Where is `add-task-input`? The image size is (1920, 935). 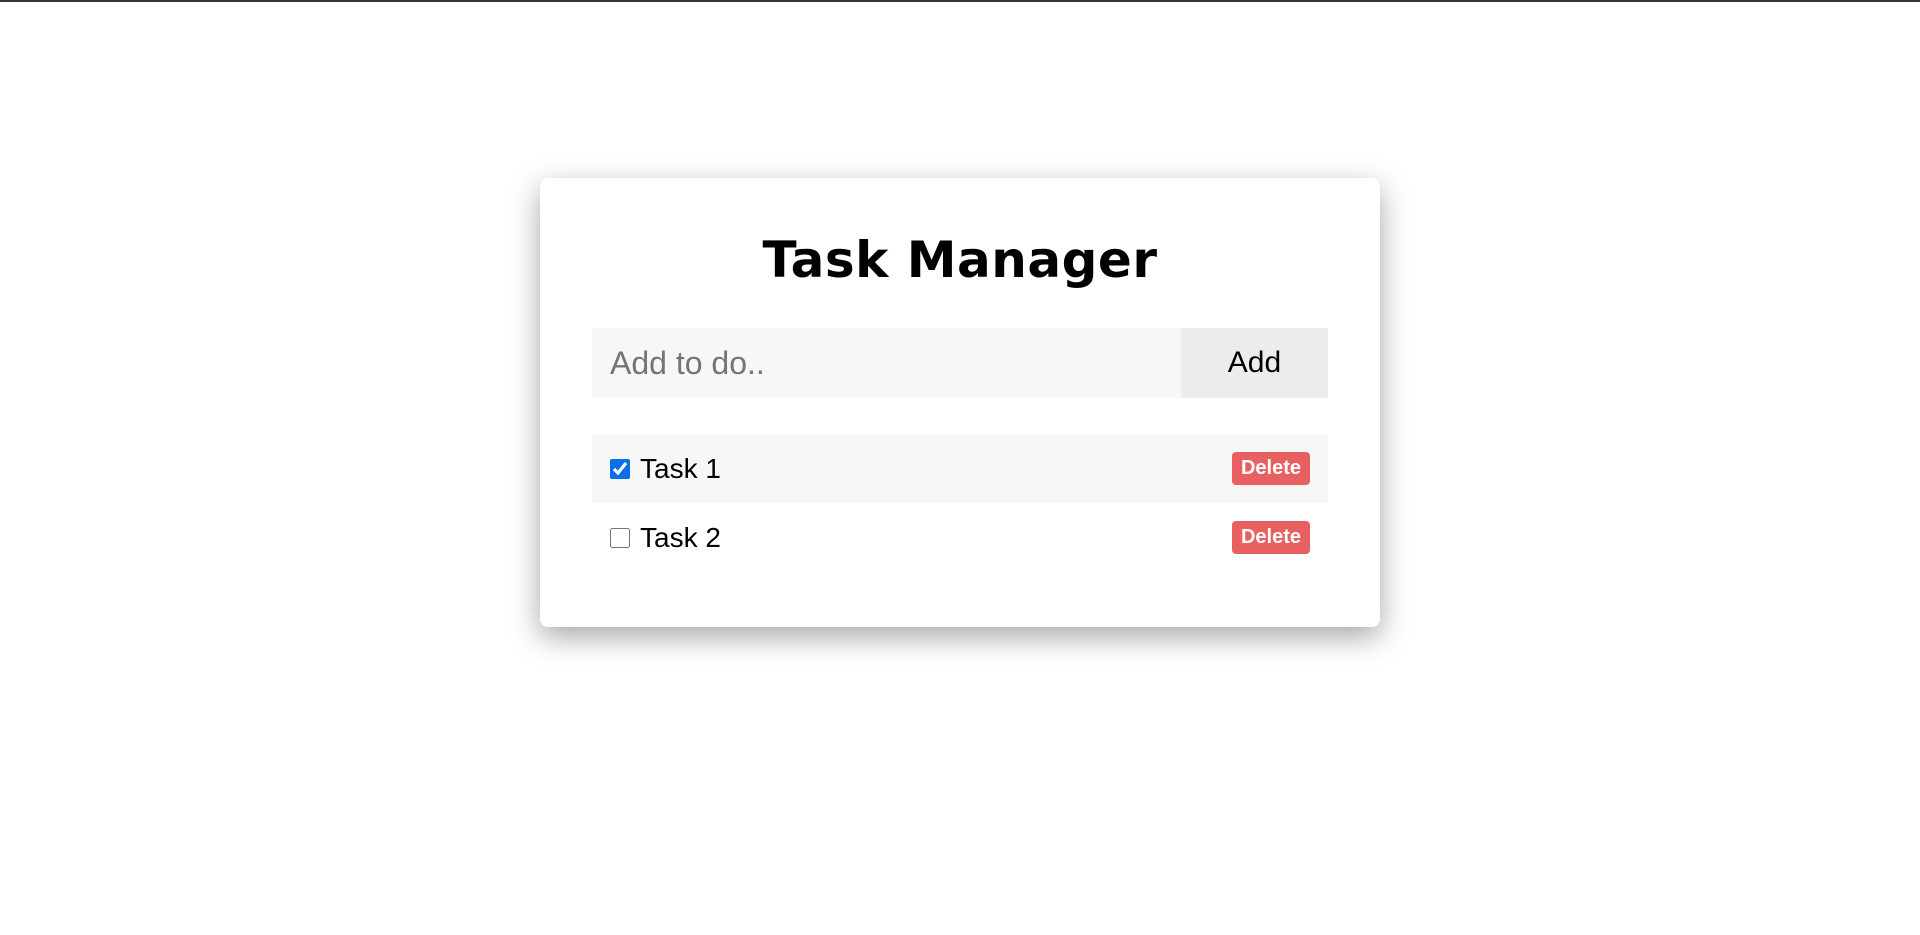 add-task-input is located at coordinates (886, 363).